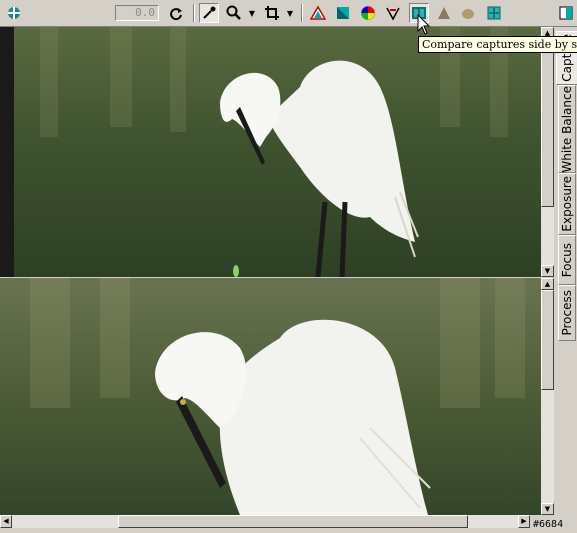  Describe the element at coordinates (343, 13) in the screenshot. I see `shadow-warning-icon` at that location.